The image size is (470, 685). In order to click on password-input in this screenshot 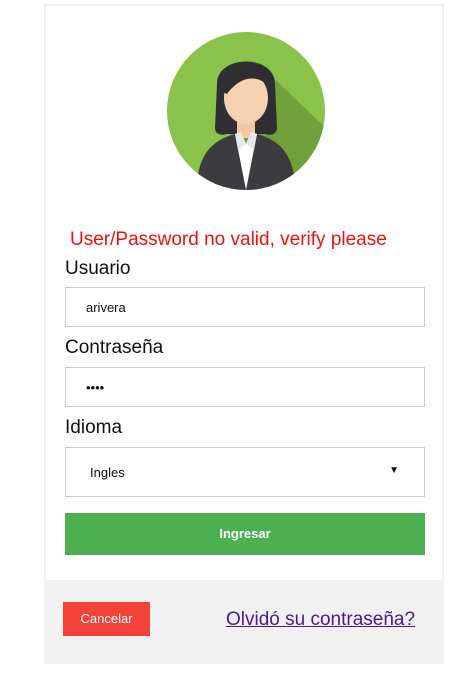, I will do `click(246, 387)`.